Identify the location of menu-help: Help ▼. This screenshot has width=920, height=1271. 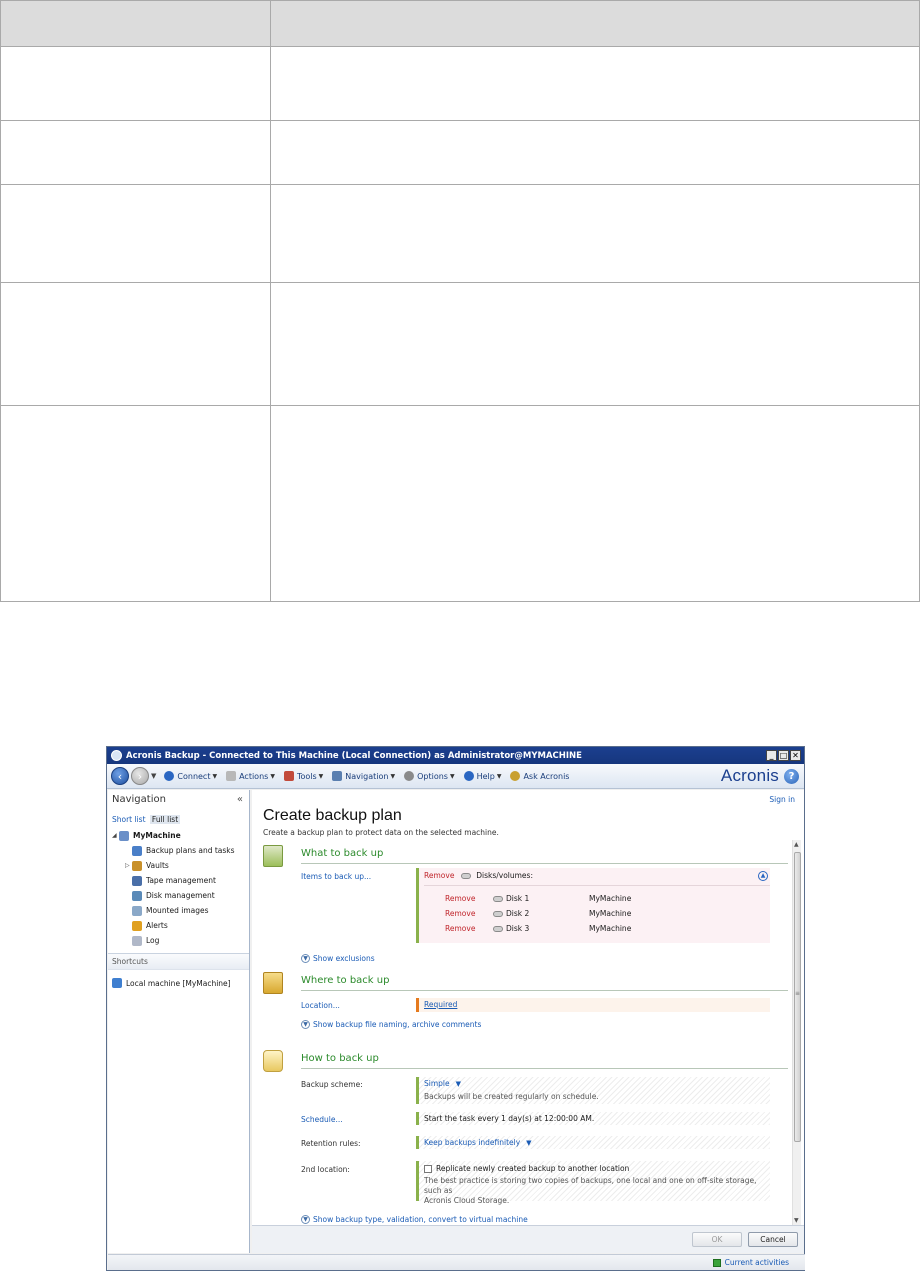
(482, 776).